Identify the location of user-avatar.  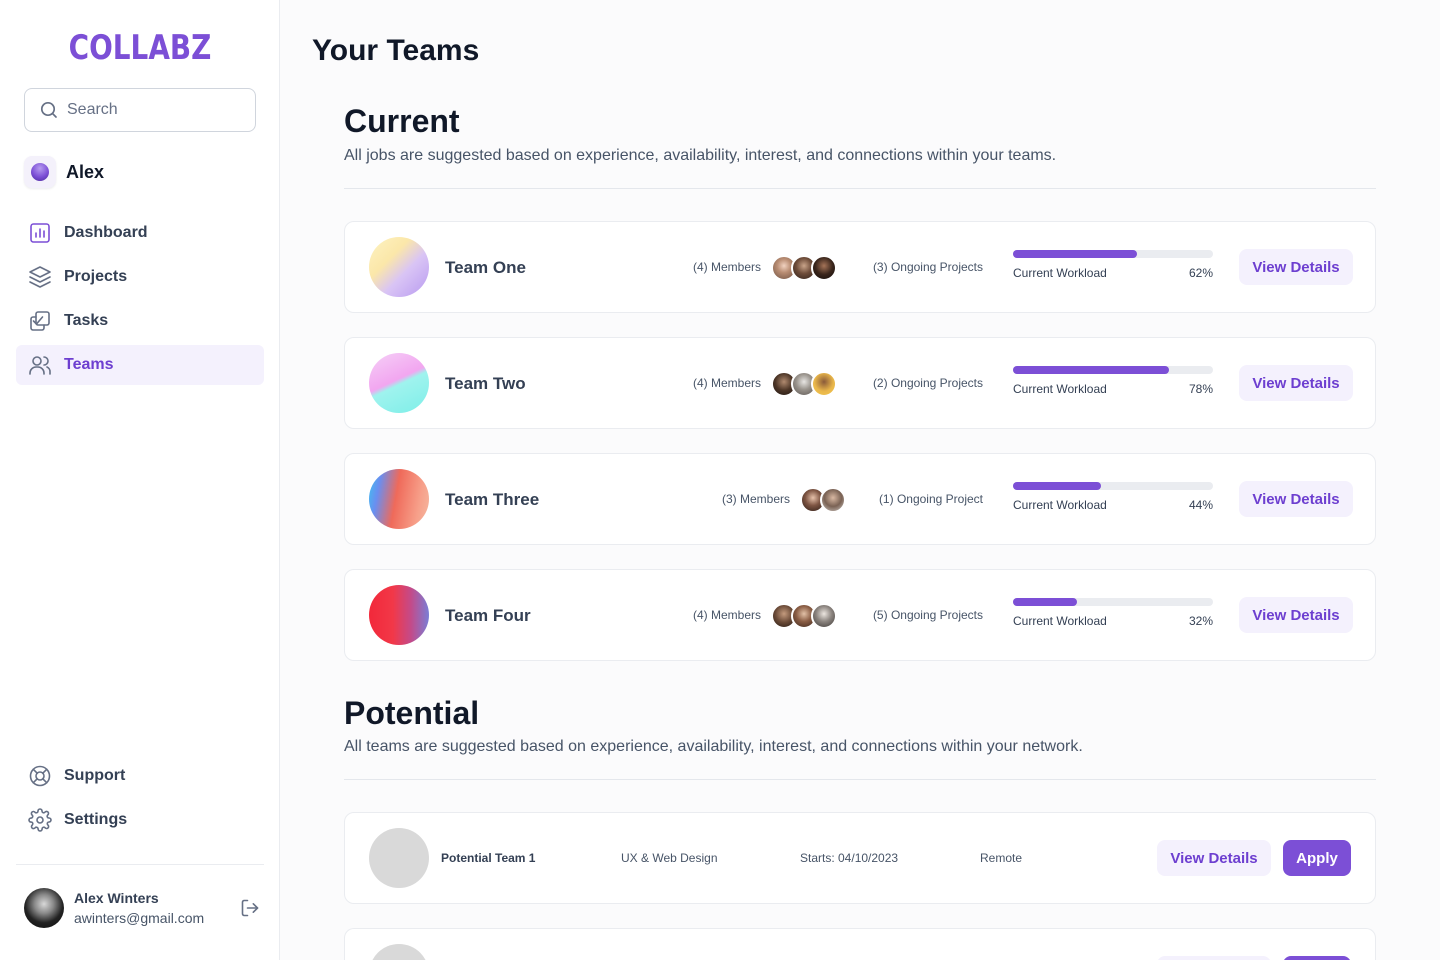
(44, 908).